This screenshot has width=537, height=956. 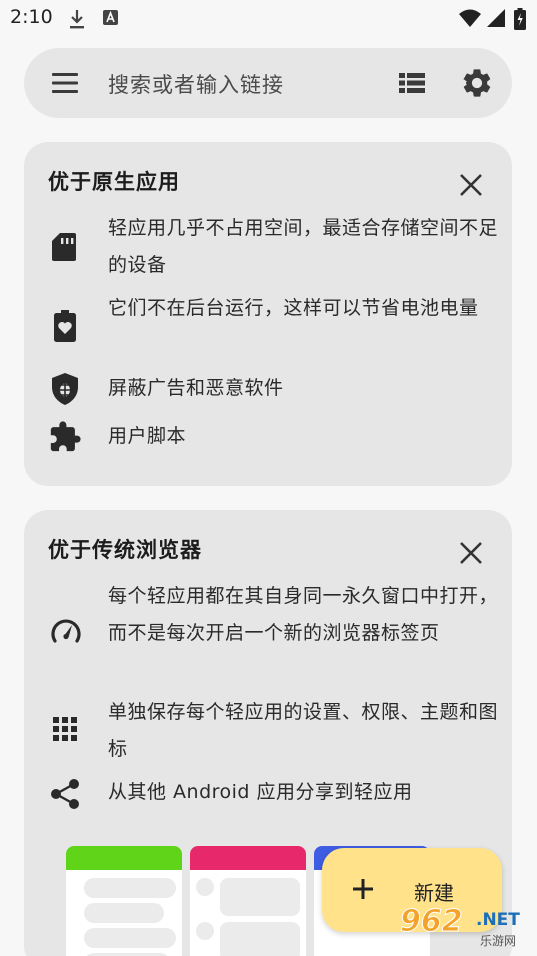 I want to click on new-app-label: 新建, so click(x=434, y=893).